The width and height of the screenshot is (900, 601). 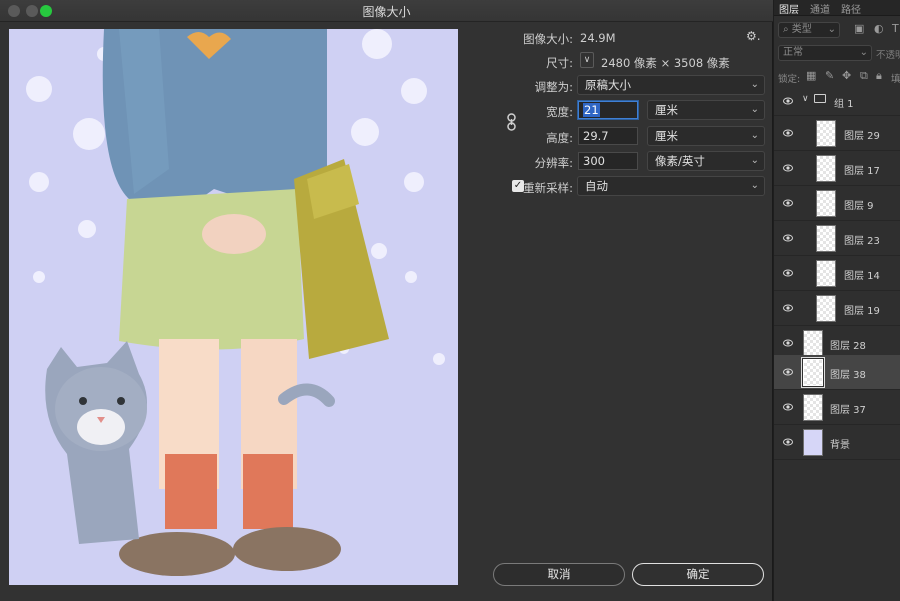 What do you see at coordinates (789, 8) in the screenshot?
I see `tab-layers: 图层` at bounding box center [789, 8].